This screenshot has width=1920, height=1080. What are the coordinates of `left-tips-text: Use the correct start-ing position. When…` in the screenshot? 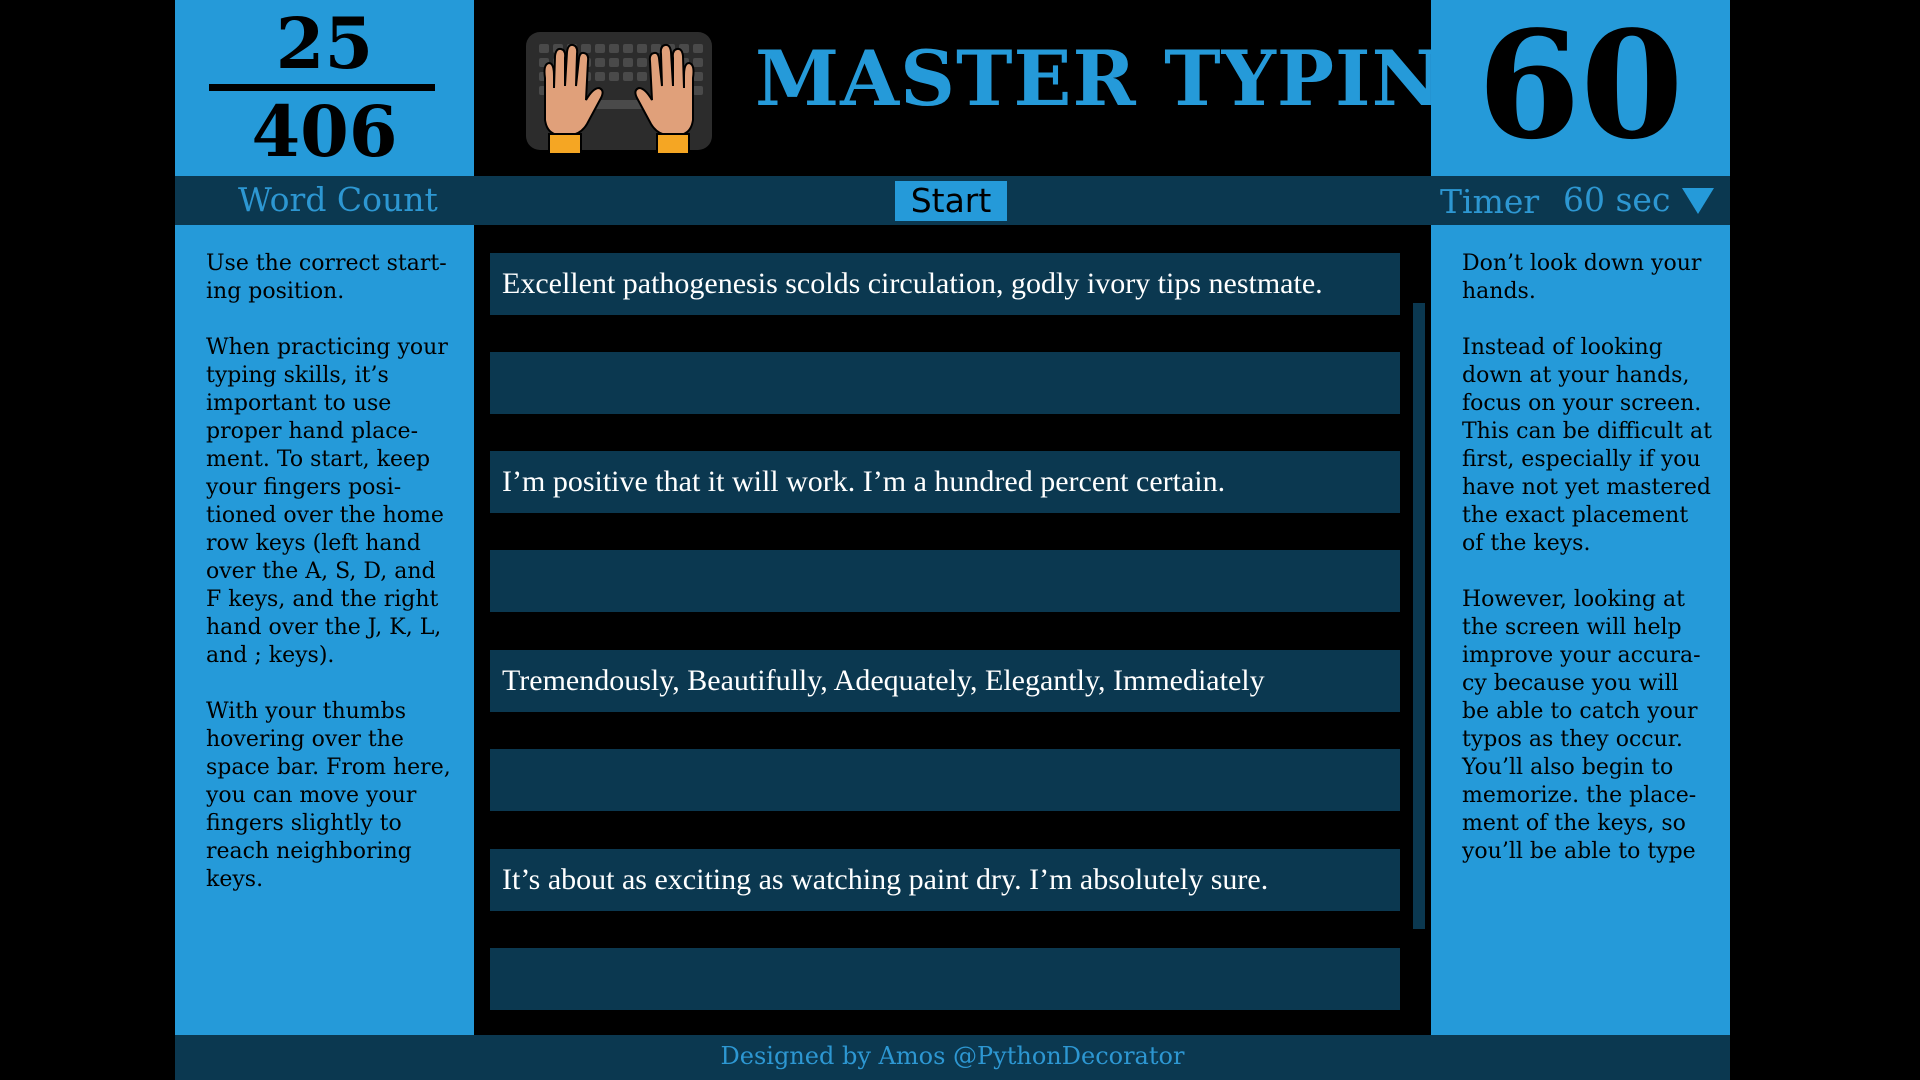 It's located at (331, 586).